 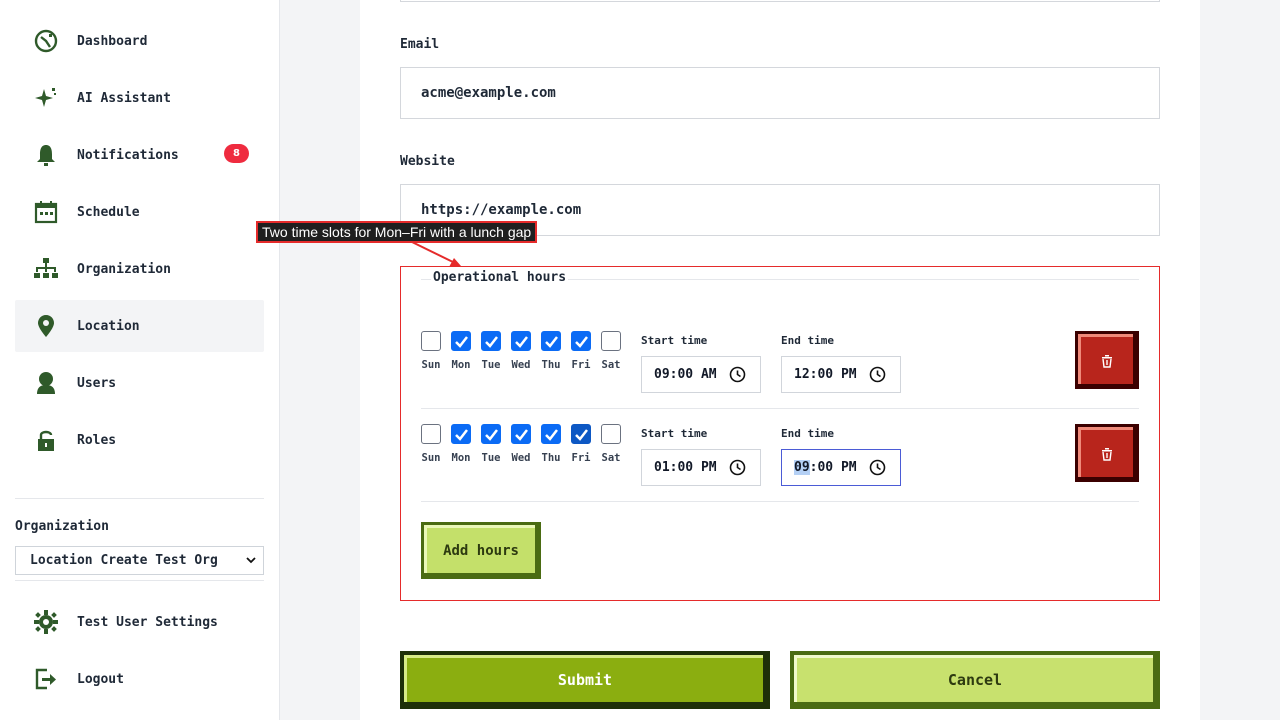 What do you see at coordinates (500, 277) in the screenshot?
I see `operational-hours-title: Operational hours` at bounding box center [500, 277].